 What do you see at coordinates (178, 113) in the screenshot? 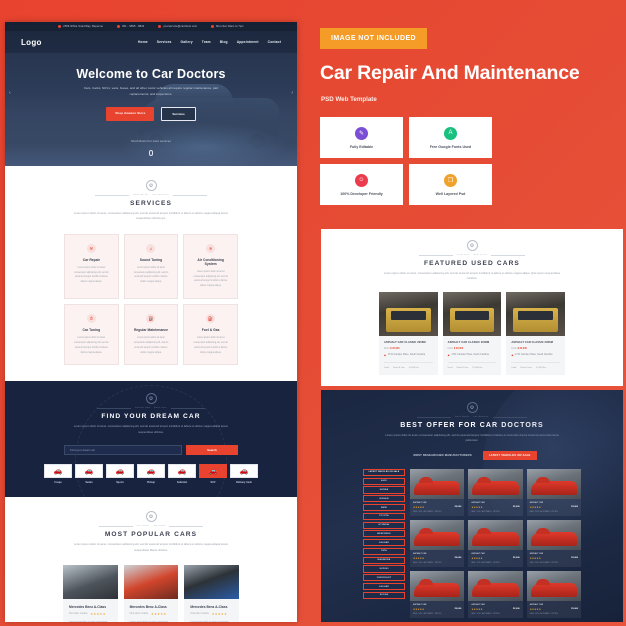
I see `services-button: Services` at bounding box center [178, 113].